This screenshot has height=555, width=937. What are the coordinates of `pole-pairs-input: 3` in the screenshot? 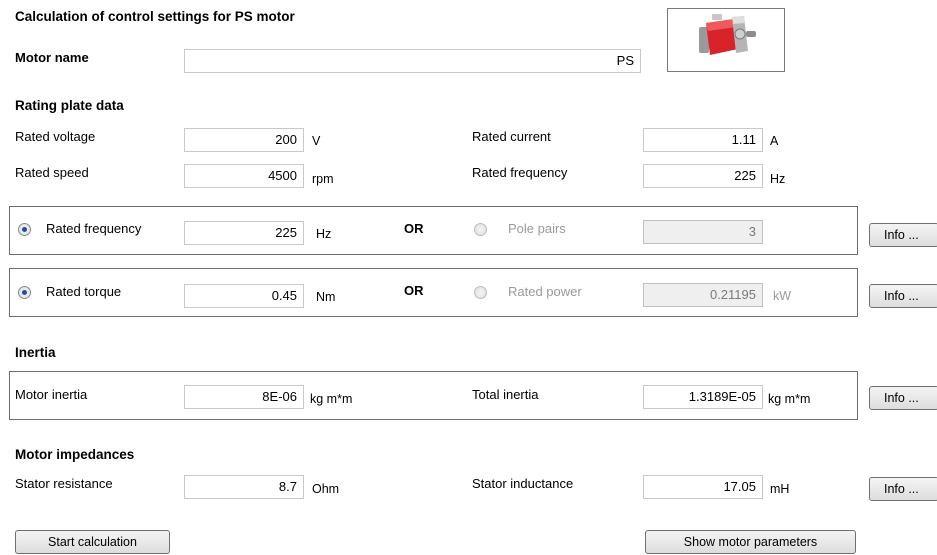 It's located at (703, 232).